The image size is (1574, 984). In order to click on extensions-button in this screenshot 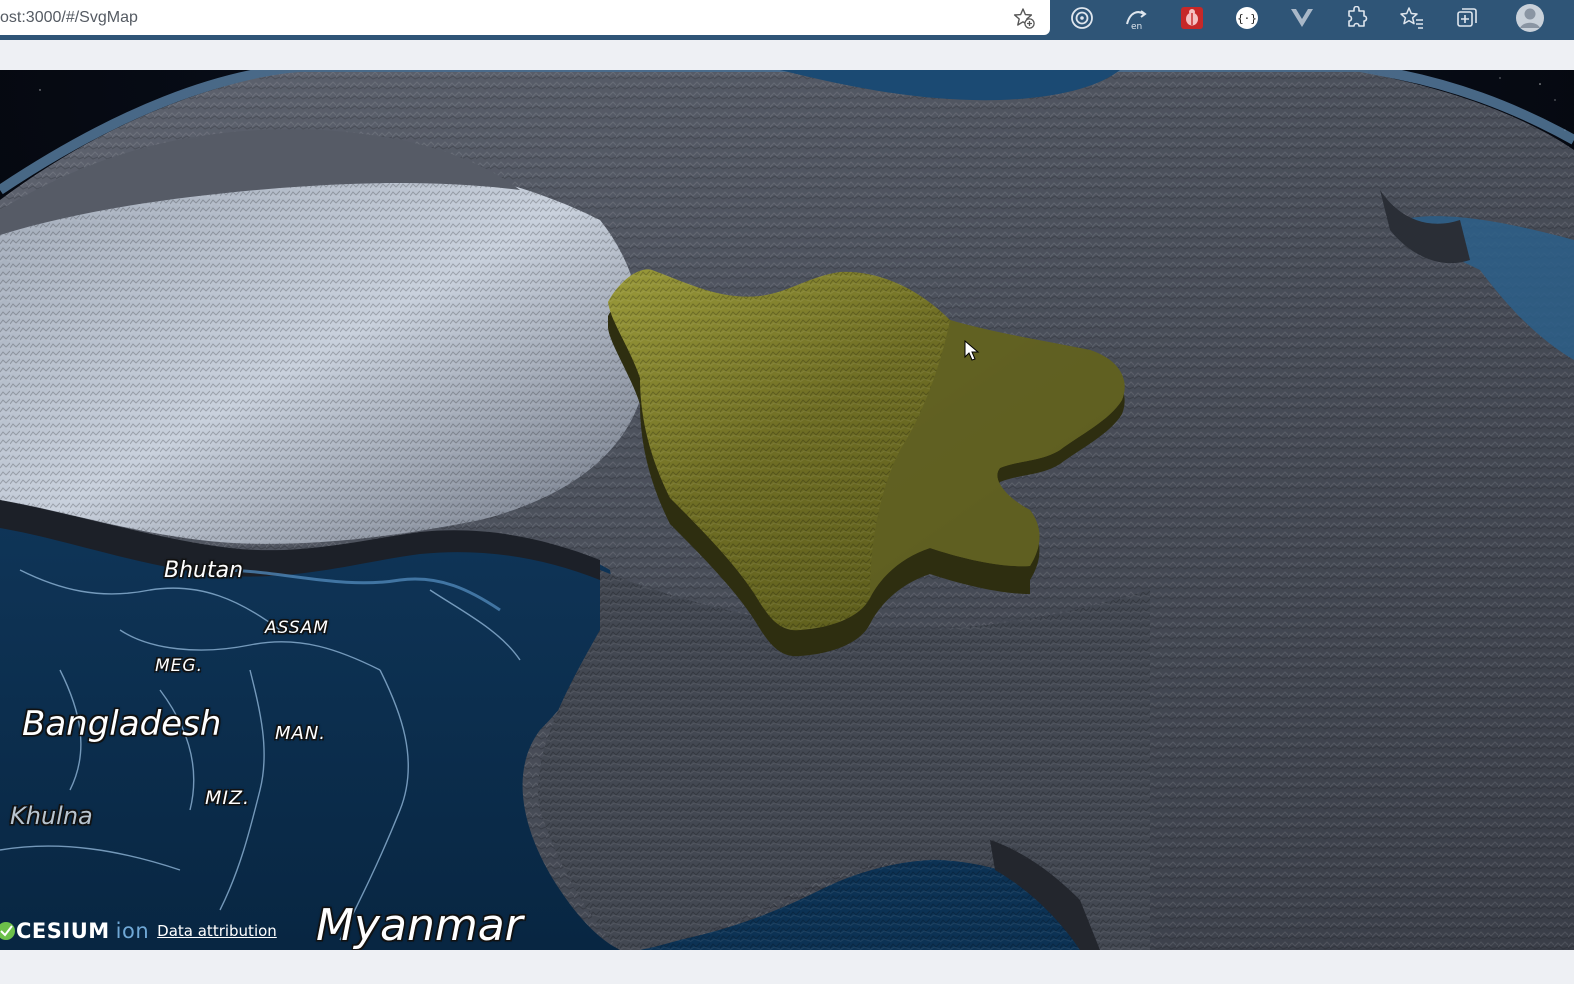, I will do `click(1357, 18)`.